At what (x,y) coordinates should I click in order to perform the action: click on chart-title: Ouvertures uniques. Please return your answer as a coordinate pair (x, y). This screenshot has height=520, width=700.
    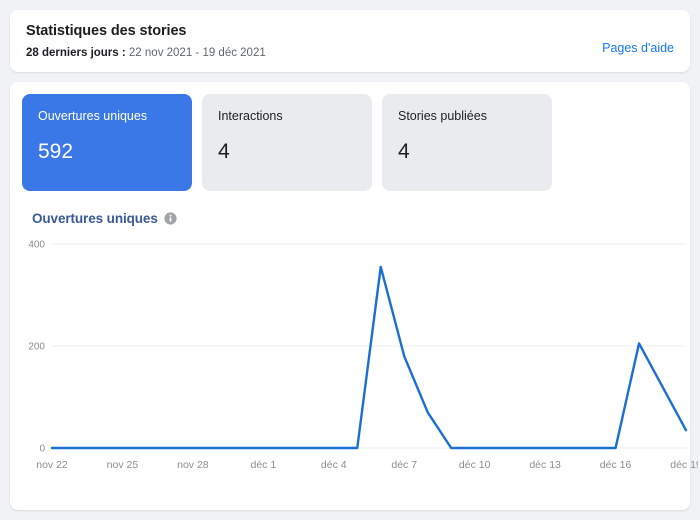
    Looking at the image, I should click on (95, 218).